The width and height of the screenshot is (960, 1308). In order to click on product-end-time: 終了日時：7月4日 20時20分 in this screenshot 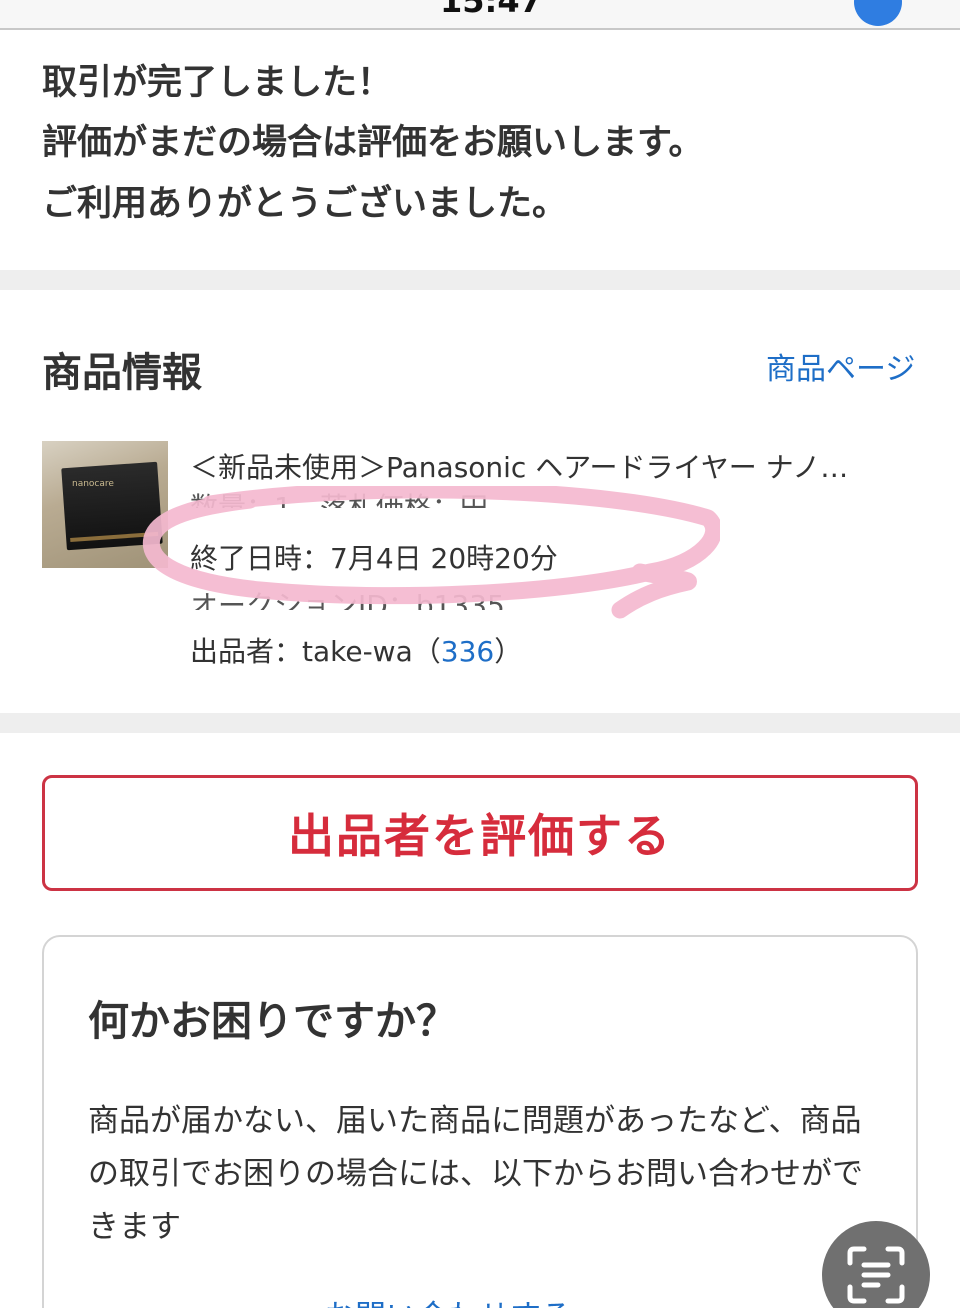, I will do `click(374, 558)`.